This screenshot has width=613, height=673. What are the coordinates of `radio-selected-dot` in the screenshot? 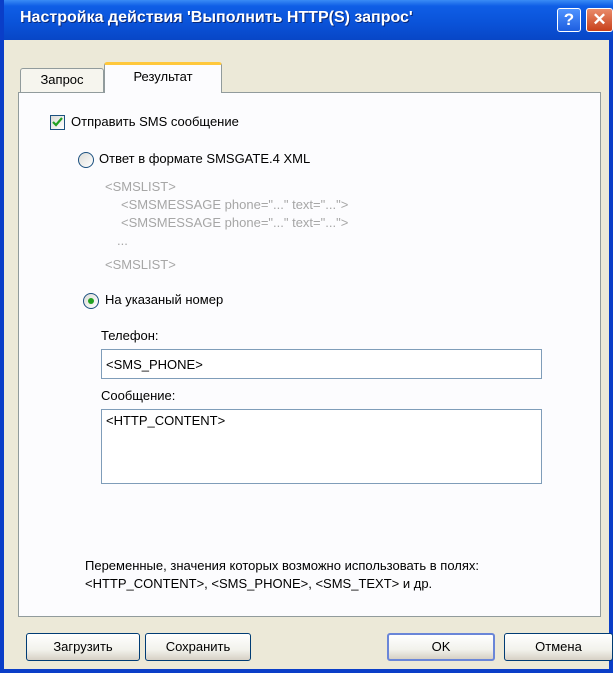 It's located at (91, 301).